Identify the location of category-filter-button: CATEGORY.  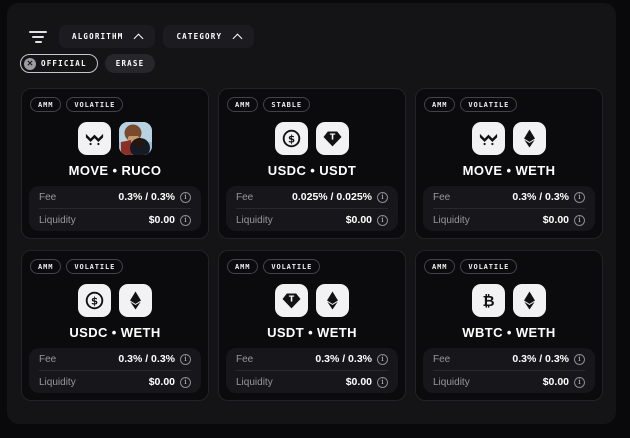
(209, 36).